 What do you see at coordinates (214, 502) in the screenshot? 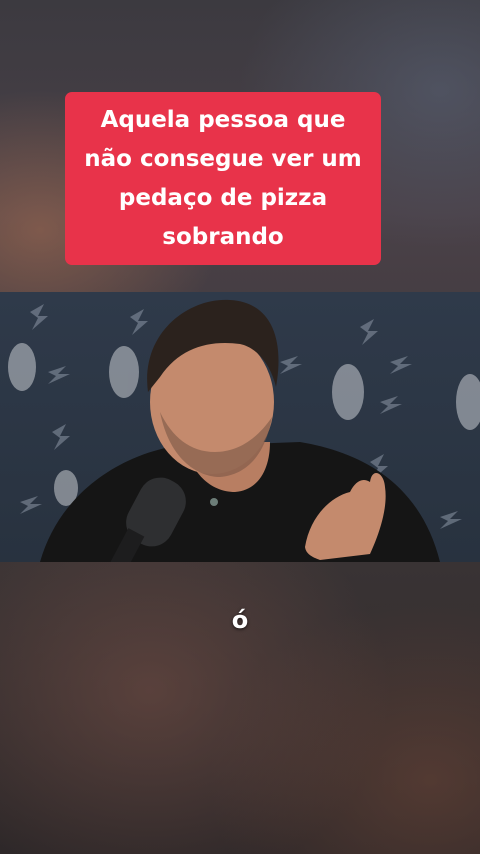
I see `necklace-pendant` at bounding box center [214, 502].